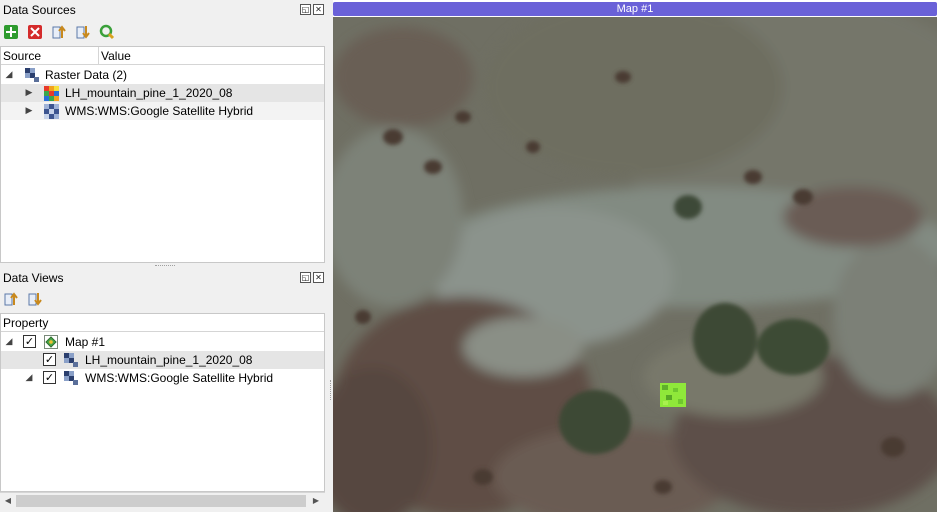  Describe the element at coordinates (29, 341) in the screenshot. I see `map-visibility-checkbox: ✓` at that location.